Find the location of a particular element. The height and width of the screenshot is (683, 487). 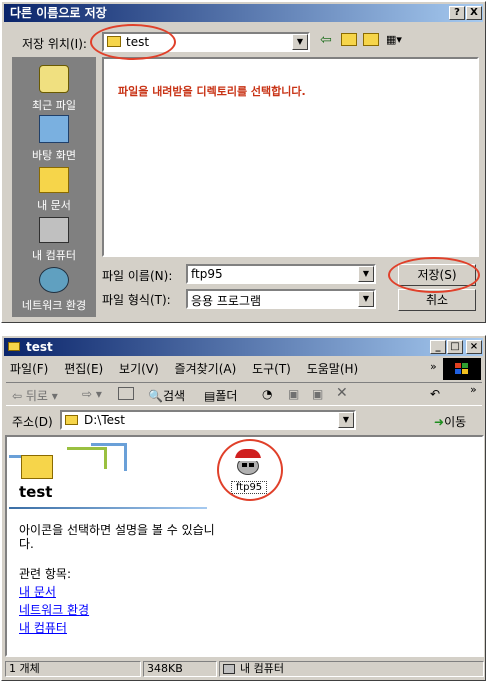

filetype-dropdown-arrow: ▼ is located at coordinates (366, 299).